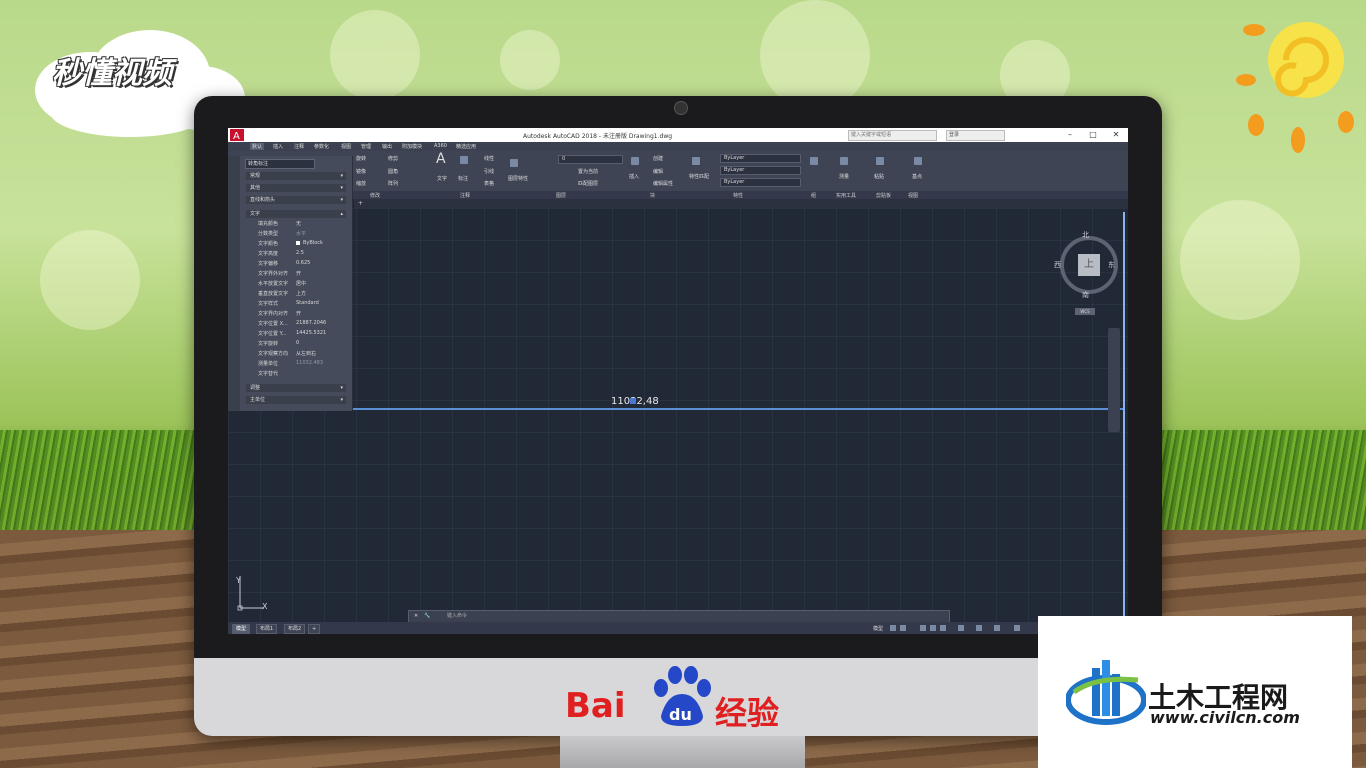 The width and height of the screenshot is (1366, 768). Describe the element at coordinates (387, 146) in the screenshot. I see `tab-output: 输出` at that location.